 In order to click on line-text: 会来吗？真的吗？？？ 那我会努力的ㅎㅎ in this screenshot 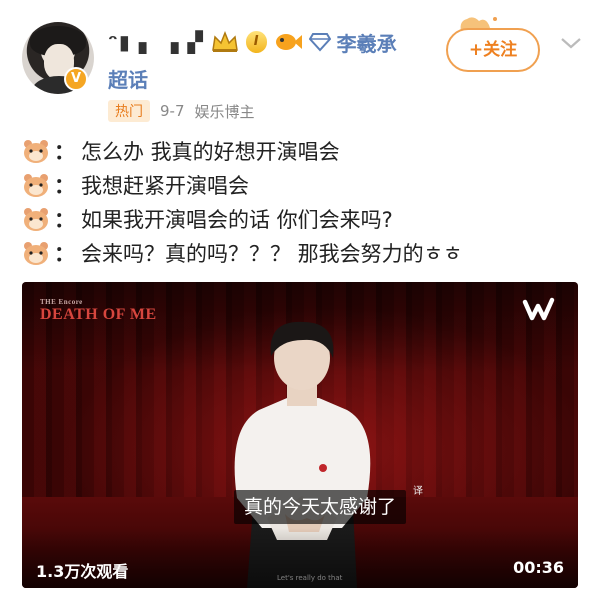, I will do `click(272, 254)`.